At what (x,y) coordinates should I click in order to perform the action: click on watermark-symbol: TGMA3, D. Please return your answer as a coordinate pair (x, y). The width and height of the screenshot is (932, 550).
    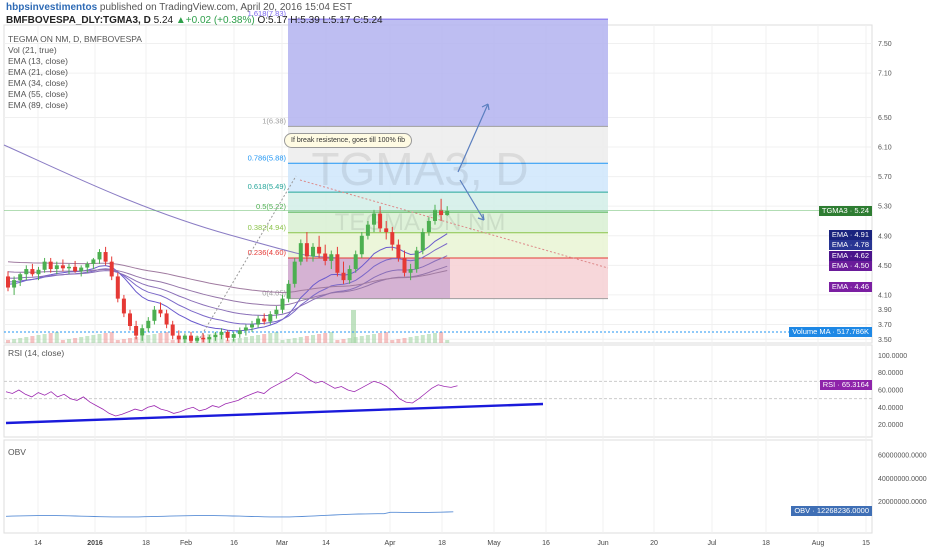
    Looking at the image, I should click on (419, 169).